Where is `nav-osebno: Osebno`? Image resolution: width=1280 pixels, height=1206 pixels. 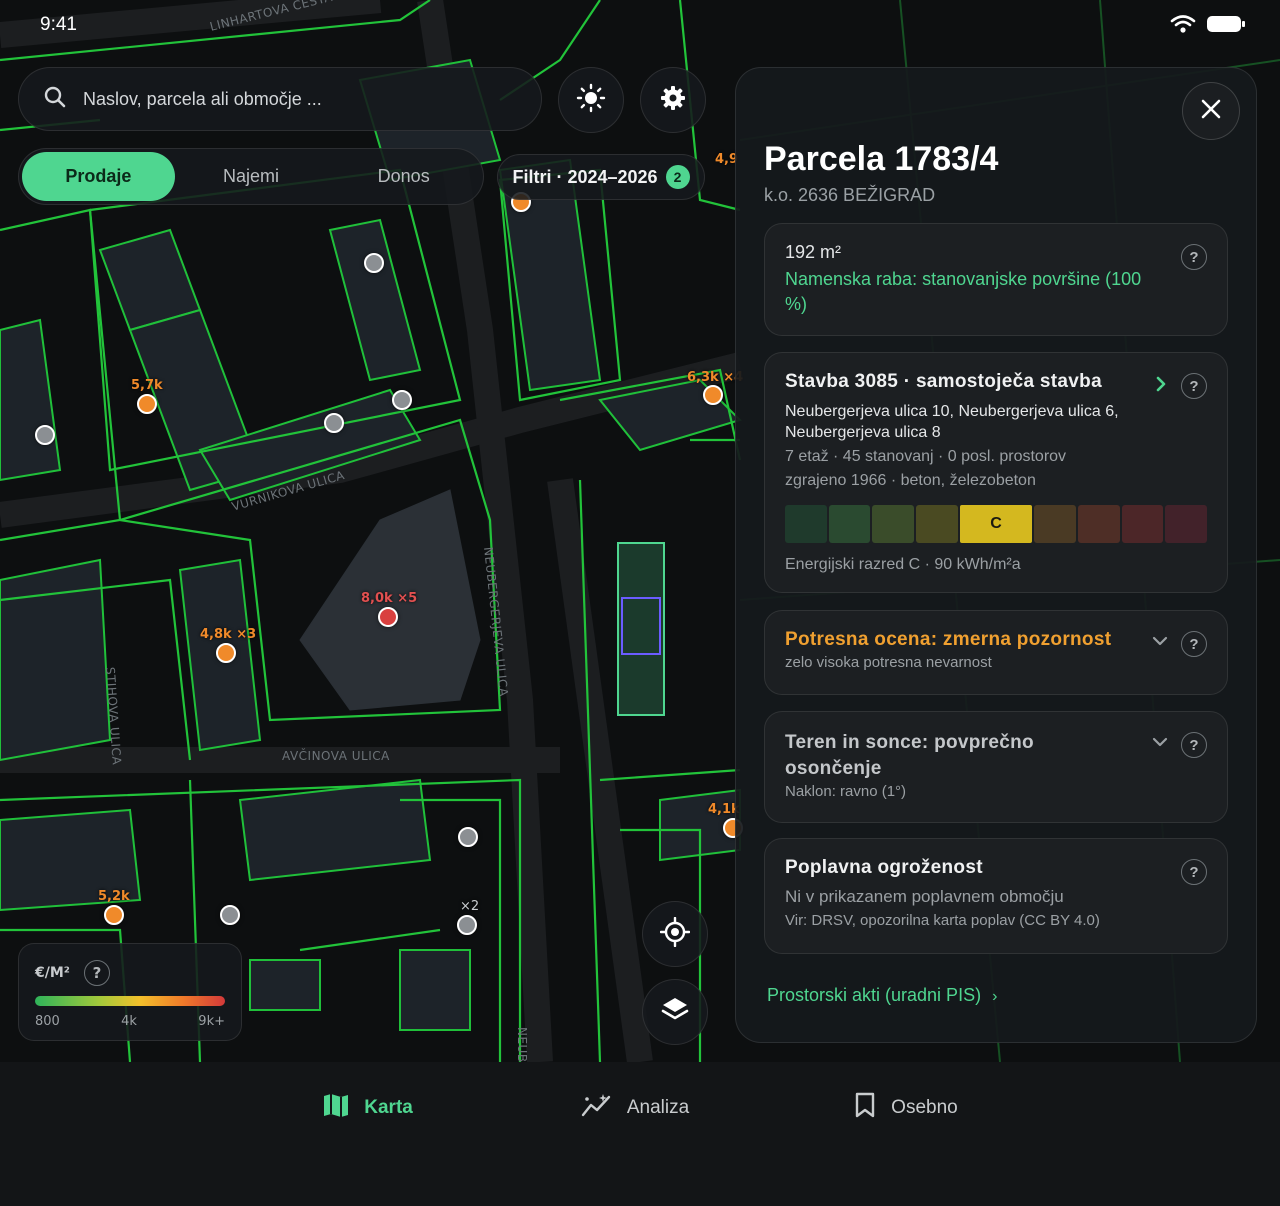 nav-osebno: Osebno is located at coordinates (905, 1108).